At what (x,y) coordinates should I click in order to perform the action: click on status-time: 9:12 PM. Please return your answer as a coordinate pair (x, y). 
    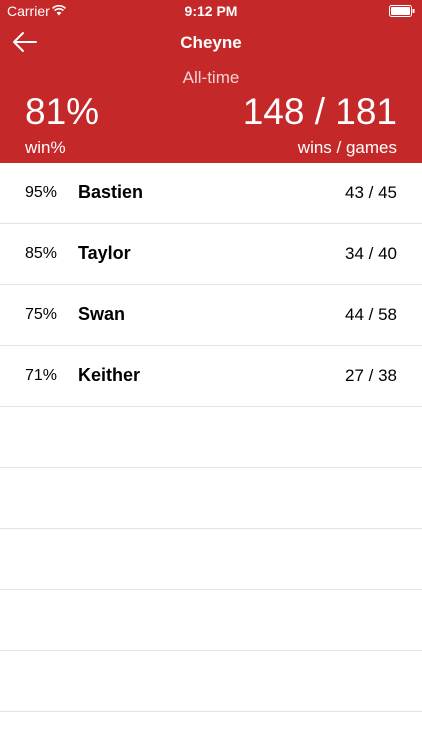
    Looking at the image, I should click on (211, 11).